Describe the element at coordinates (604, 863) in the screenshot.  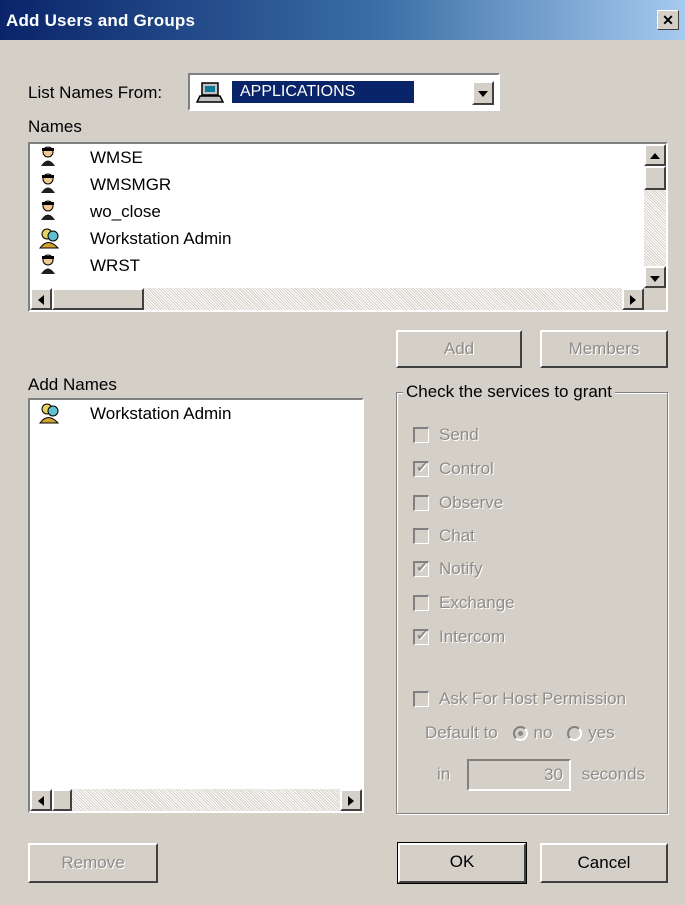
I see `cancel-button: Cancel` at that location.